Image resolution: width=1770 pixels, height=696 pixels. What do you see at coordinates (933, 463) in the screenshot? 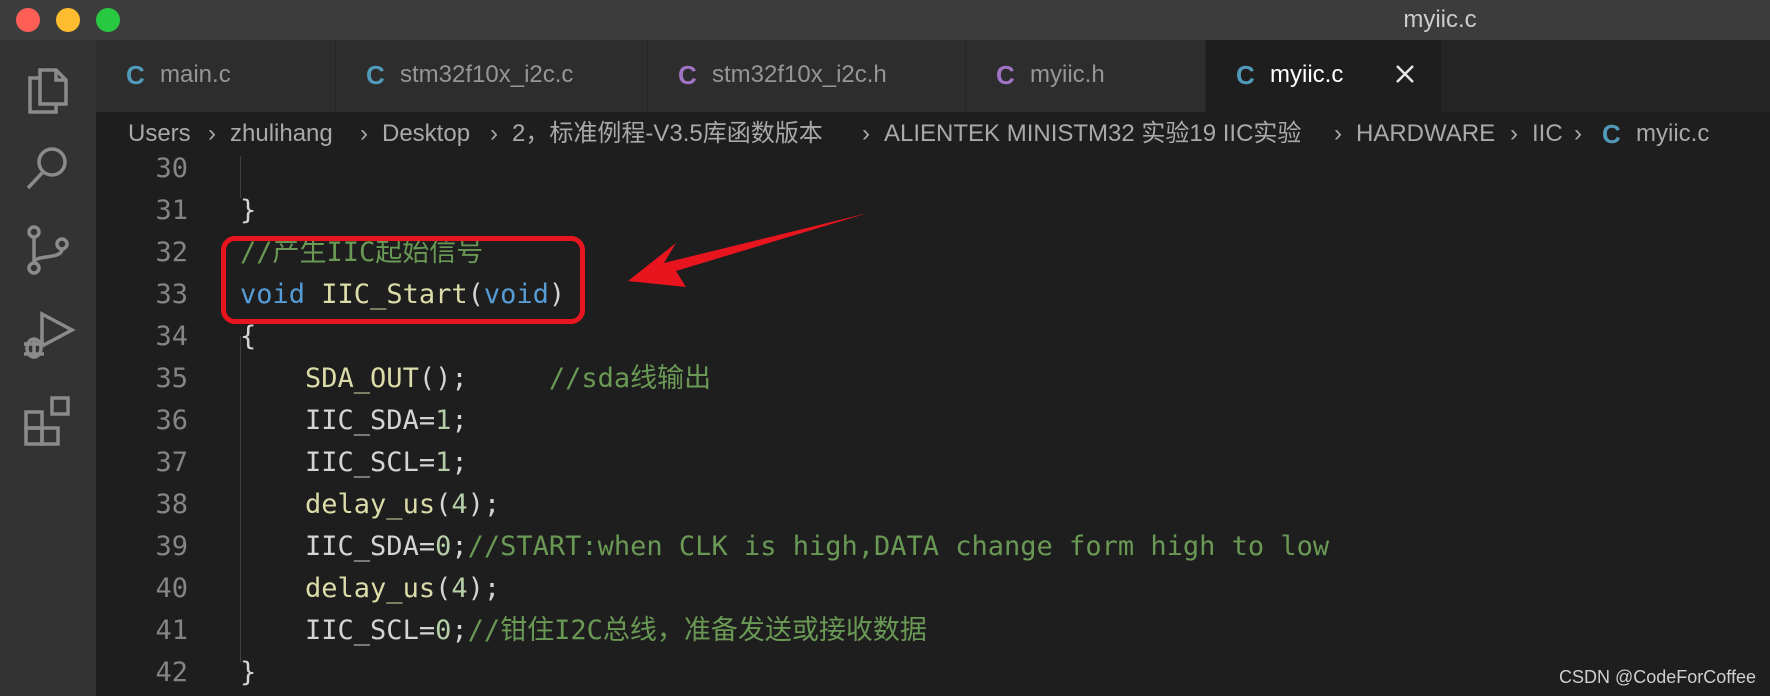
I see `code-line: 37 IIC_SCL=1;` at bounding box center [933, 463].